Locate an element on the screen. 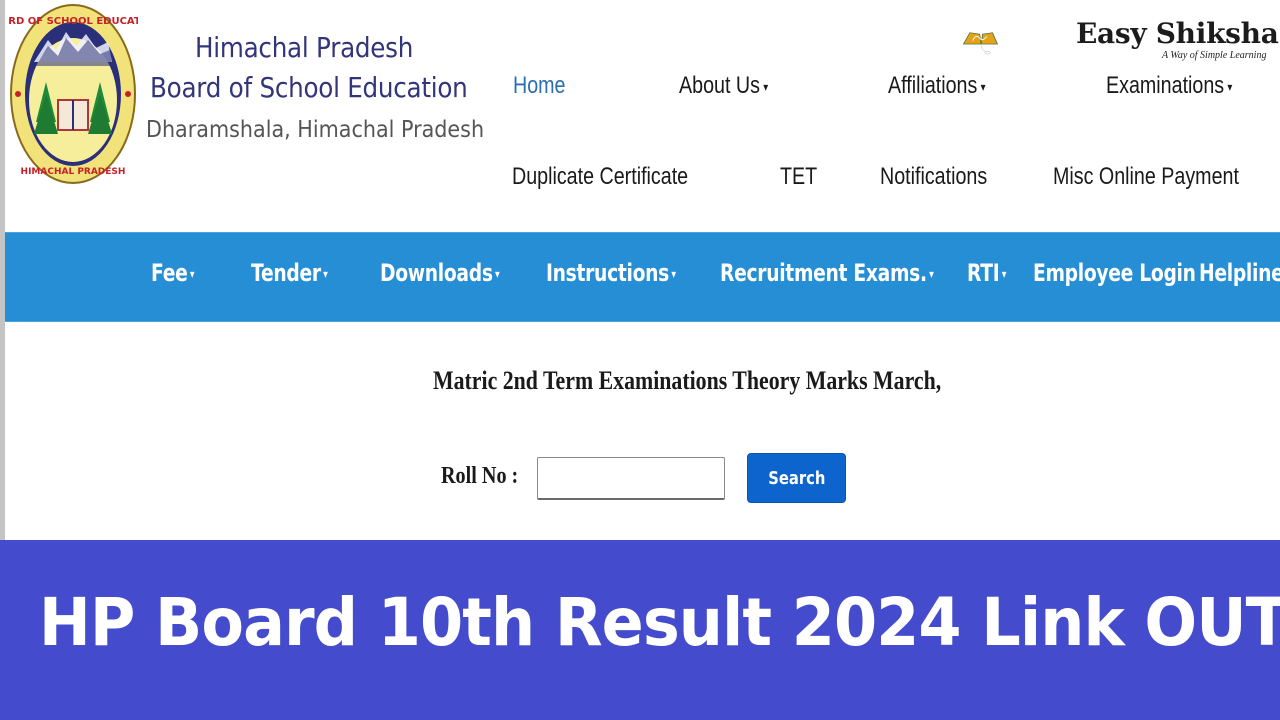 The width and height of the screenshot is (1280, 720). nav-tender: Tender ▾ is located at coordinates (289, 273).